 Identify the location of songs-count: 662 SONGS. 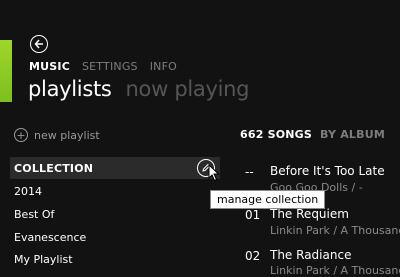
(276, 134).